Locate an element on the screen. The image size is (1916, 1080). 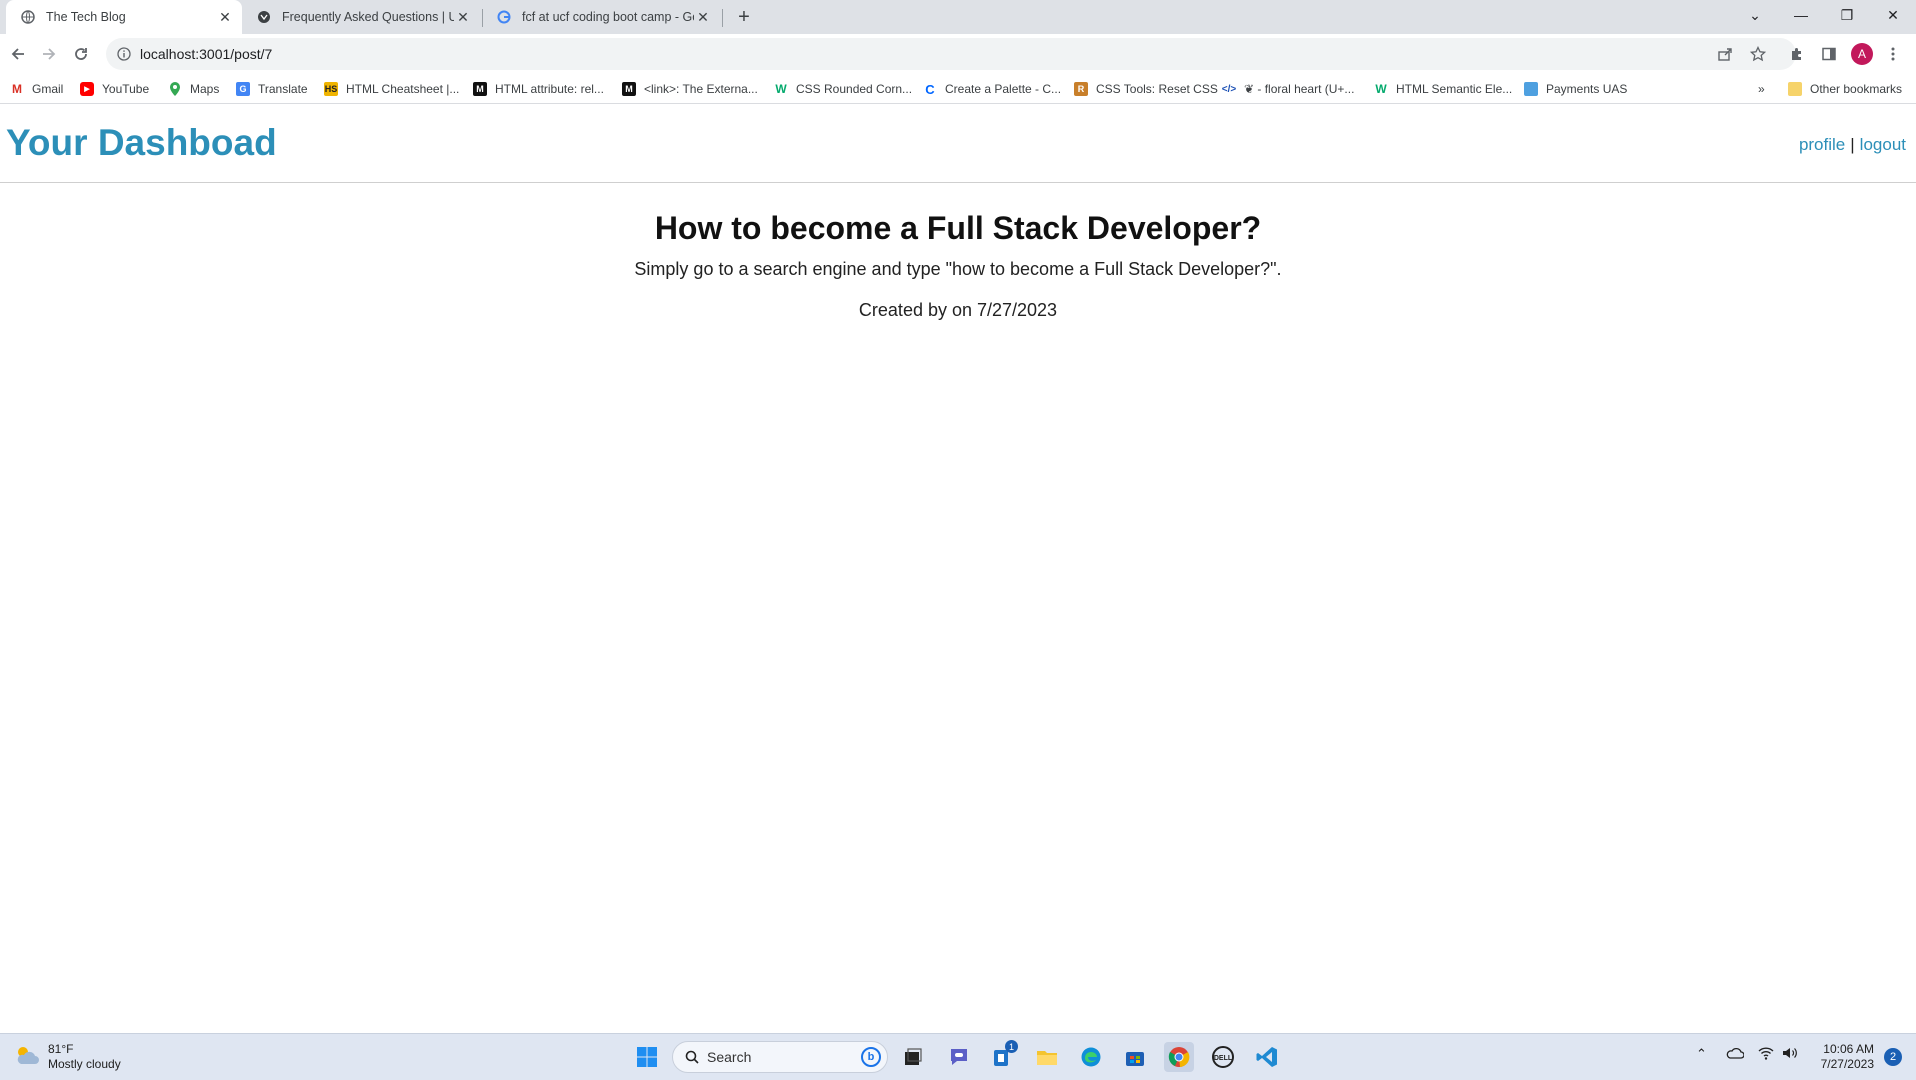
tab-title: The Tech Blog is located at coordinates (86, 17).